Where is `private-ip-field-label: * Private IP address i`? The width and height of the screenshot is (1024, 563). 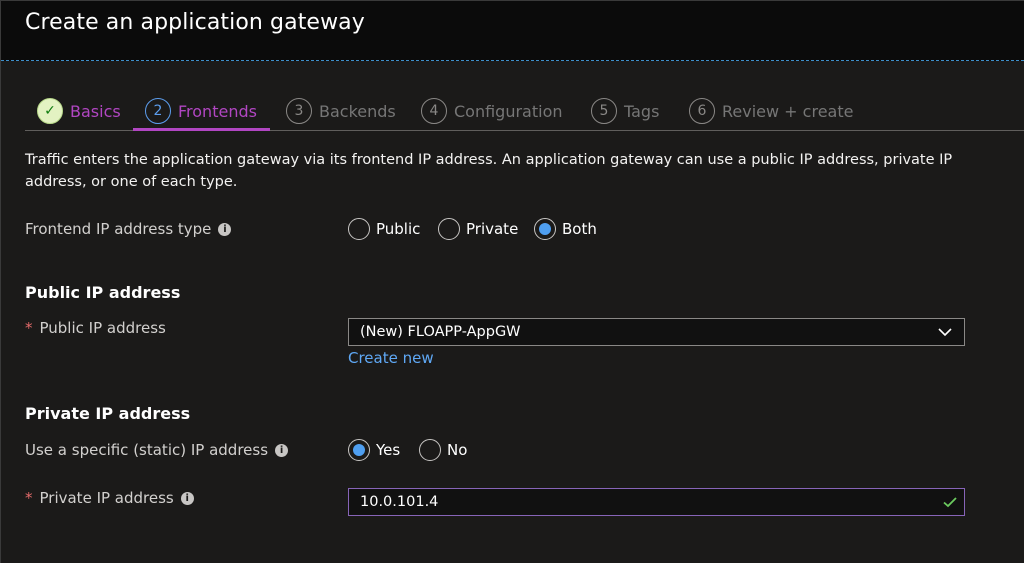 private-ip-field-label: * Private IP address i is located at coordinates (109, 498).